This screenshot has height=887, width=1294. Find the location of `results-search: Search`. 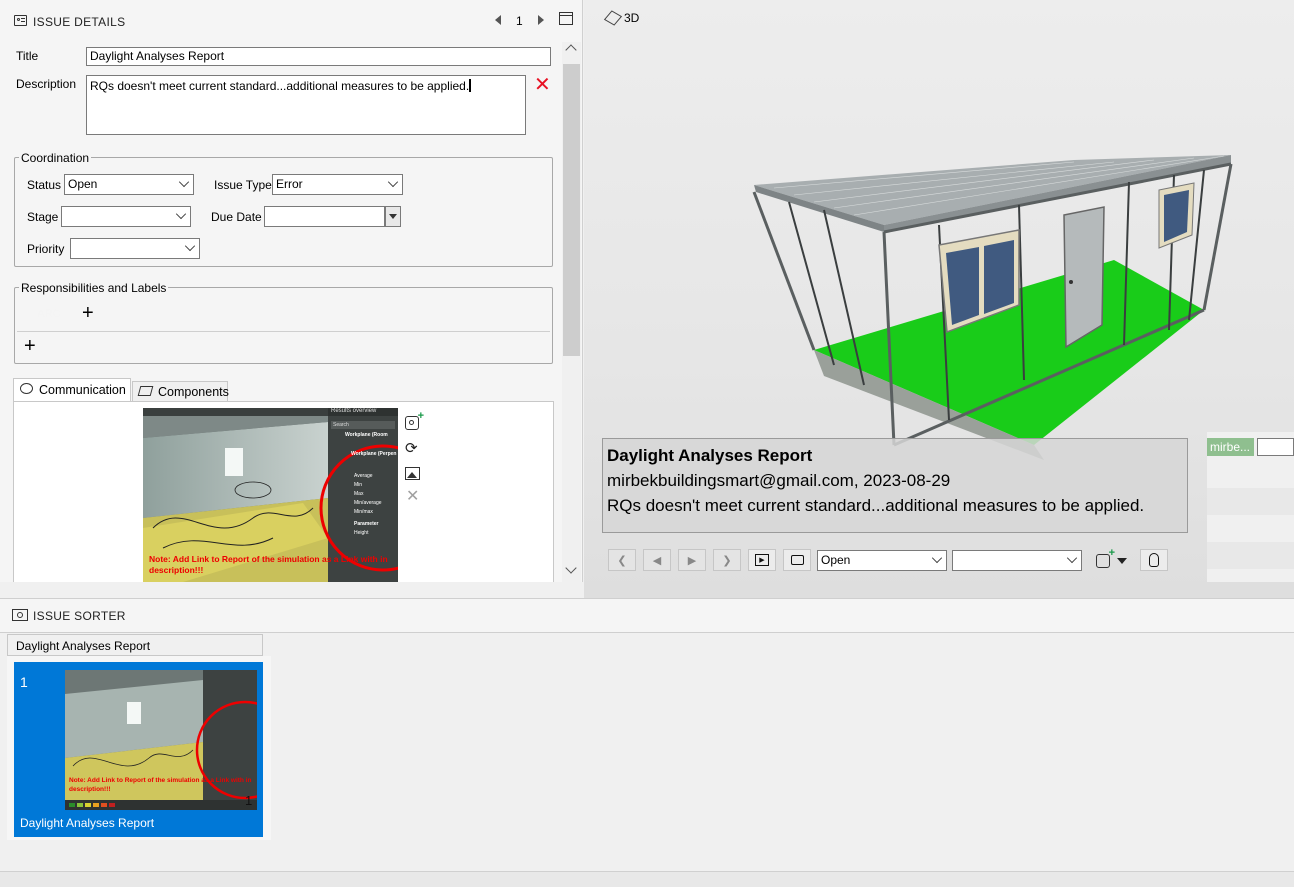

results-search: Search is located at coordinates (341, 425).